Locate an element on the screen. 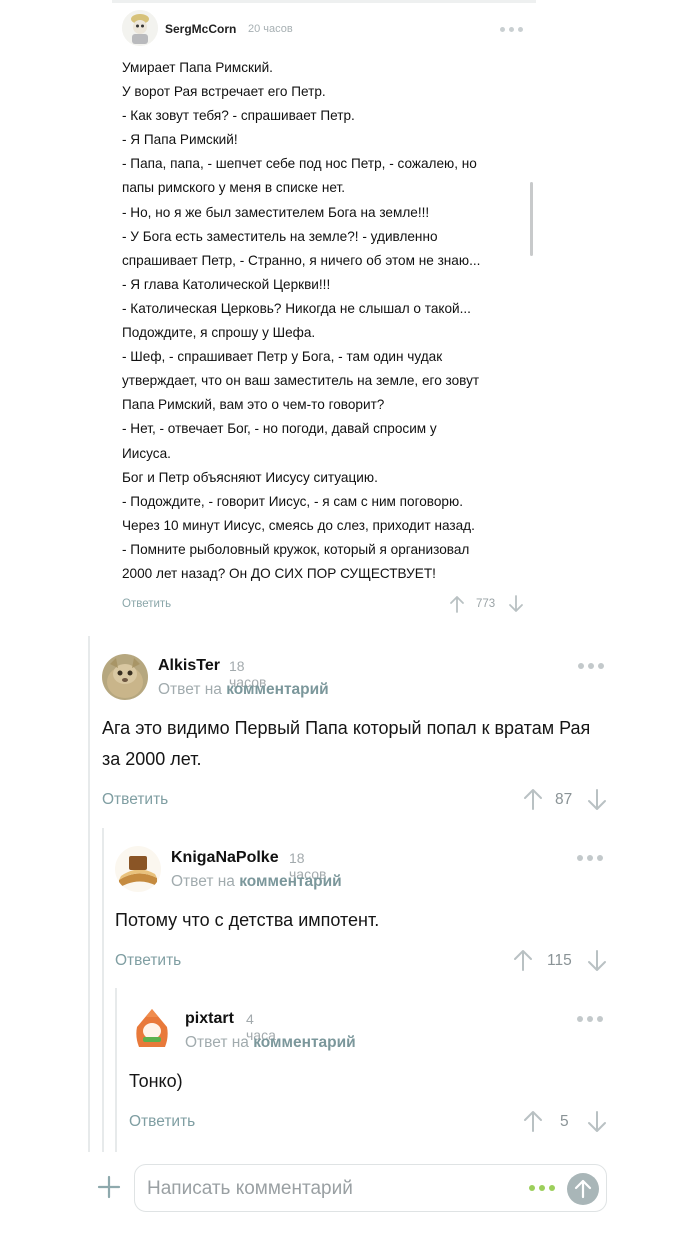 The image size is (700, 1244). author-name: SergMcCorn is located at coordinates (200, 29).